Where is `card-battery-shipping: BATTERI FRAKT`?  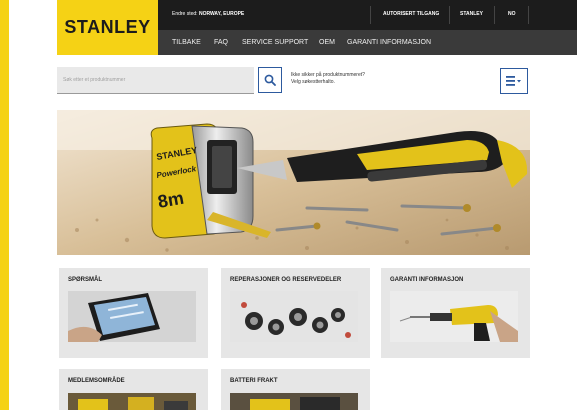 card-battery-shipping: BATTERI FRAKT is located at coordinates (295, 389).